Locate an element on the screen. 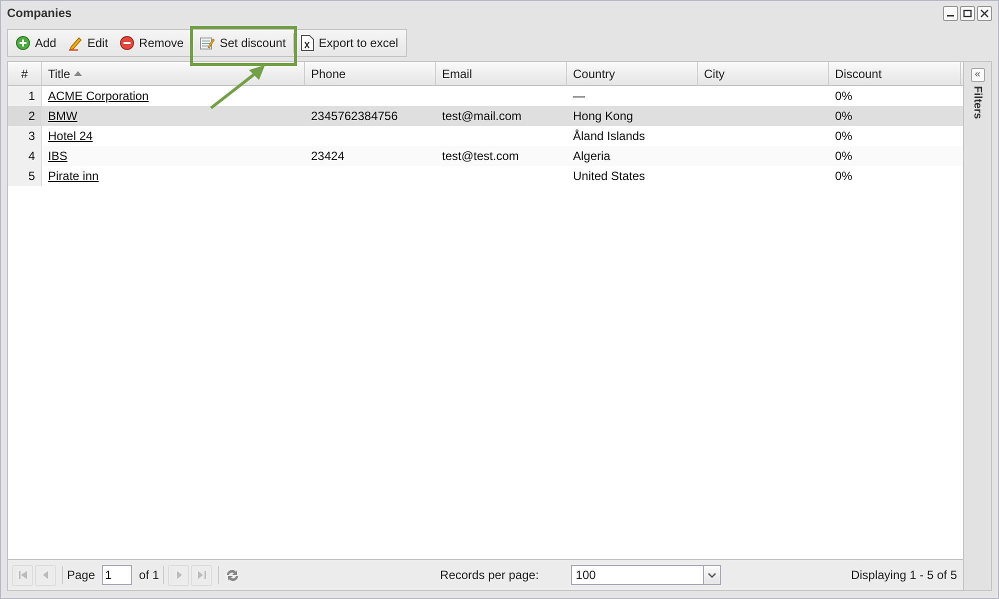 This screenshot has height=599, width=999. table-cell: test@test.com is located at coordinates (480, 156).